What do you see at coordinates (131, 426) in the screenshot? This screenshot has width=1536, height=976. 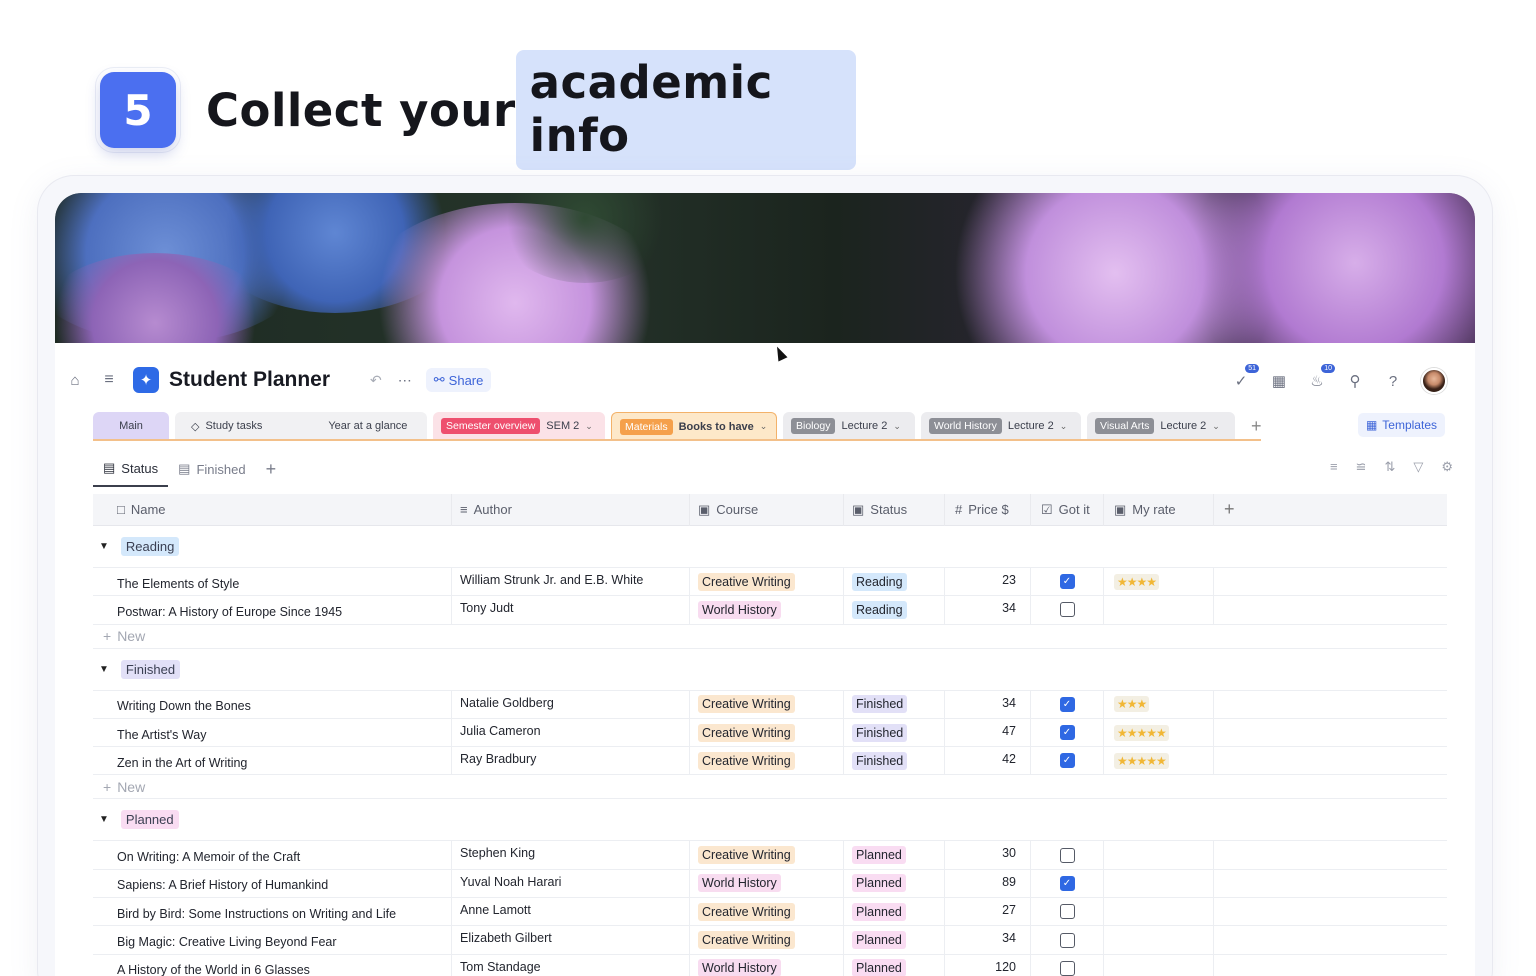 I see `tab-main: Main` at bounding box center [131, 426].